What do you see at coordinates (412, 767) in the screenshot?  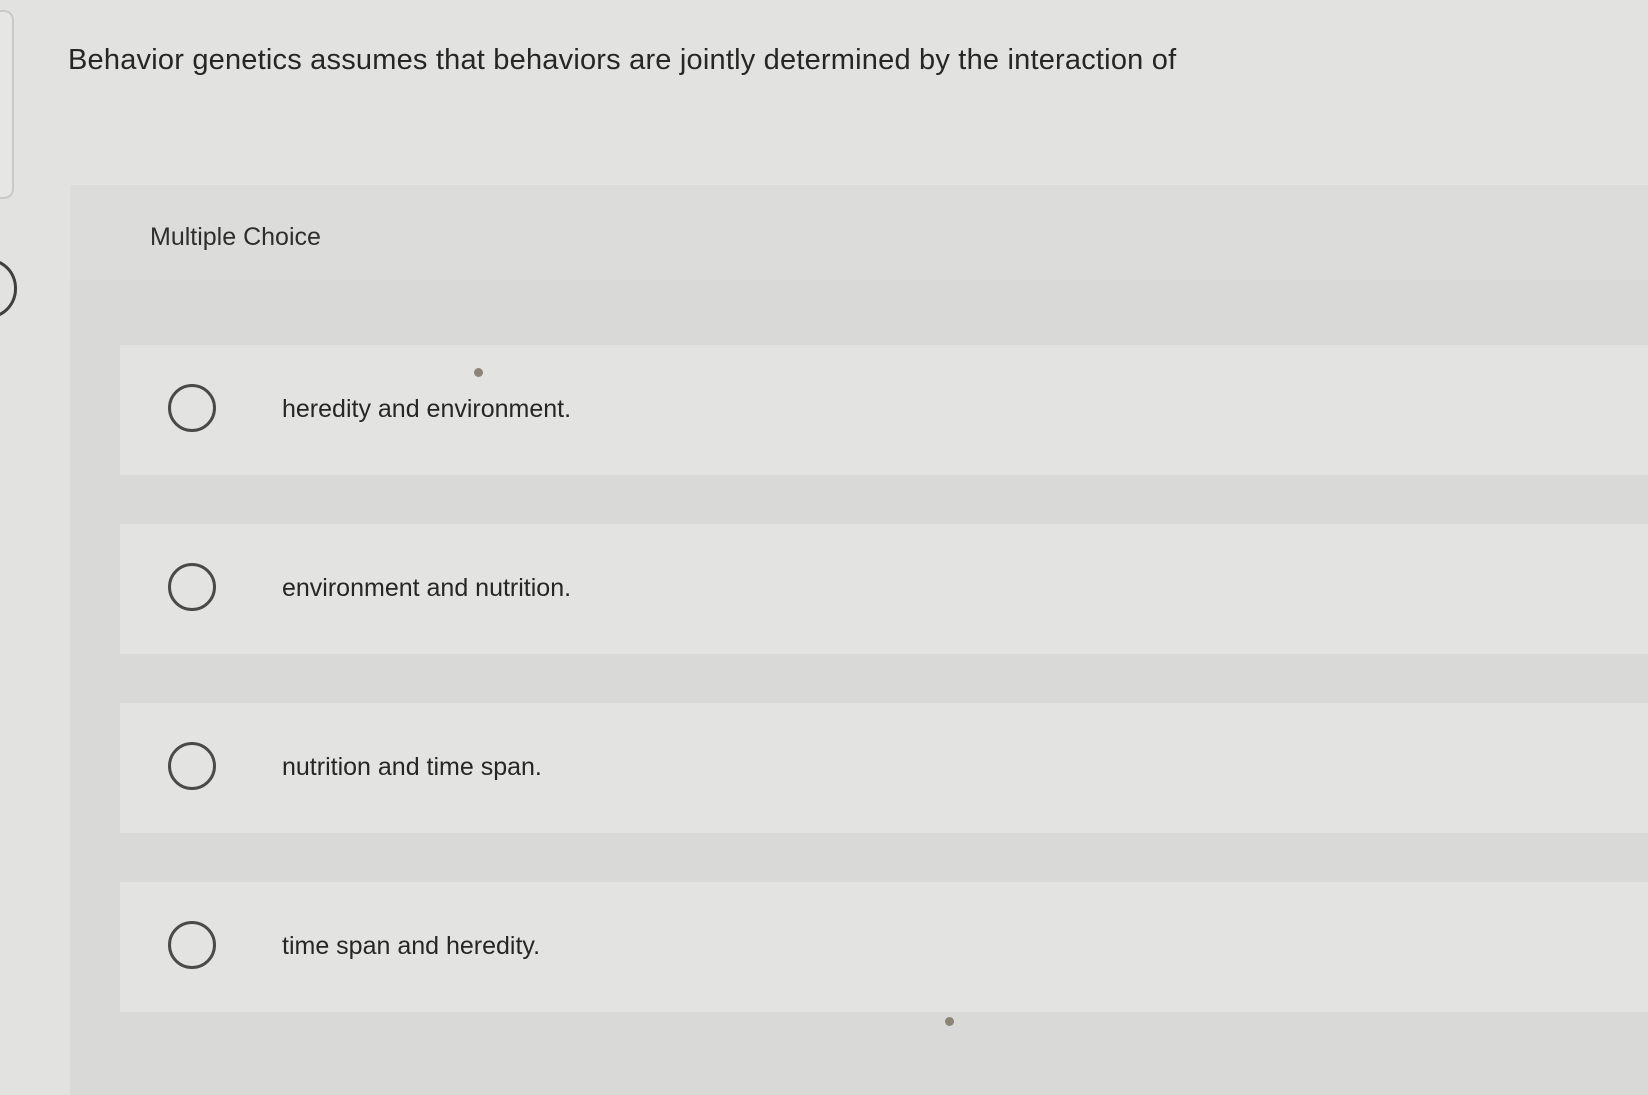 I see `answer-option-label: nutrition and time span.` at bounding box center [412, 767].